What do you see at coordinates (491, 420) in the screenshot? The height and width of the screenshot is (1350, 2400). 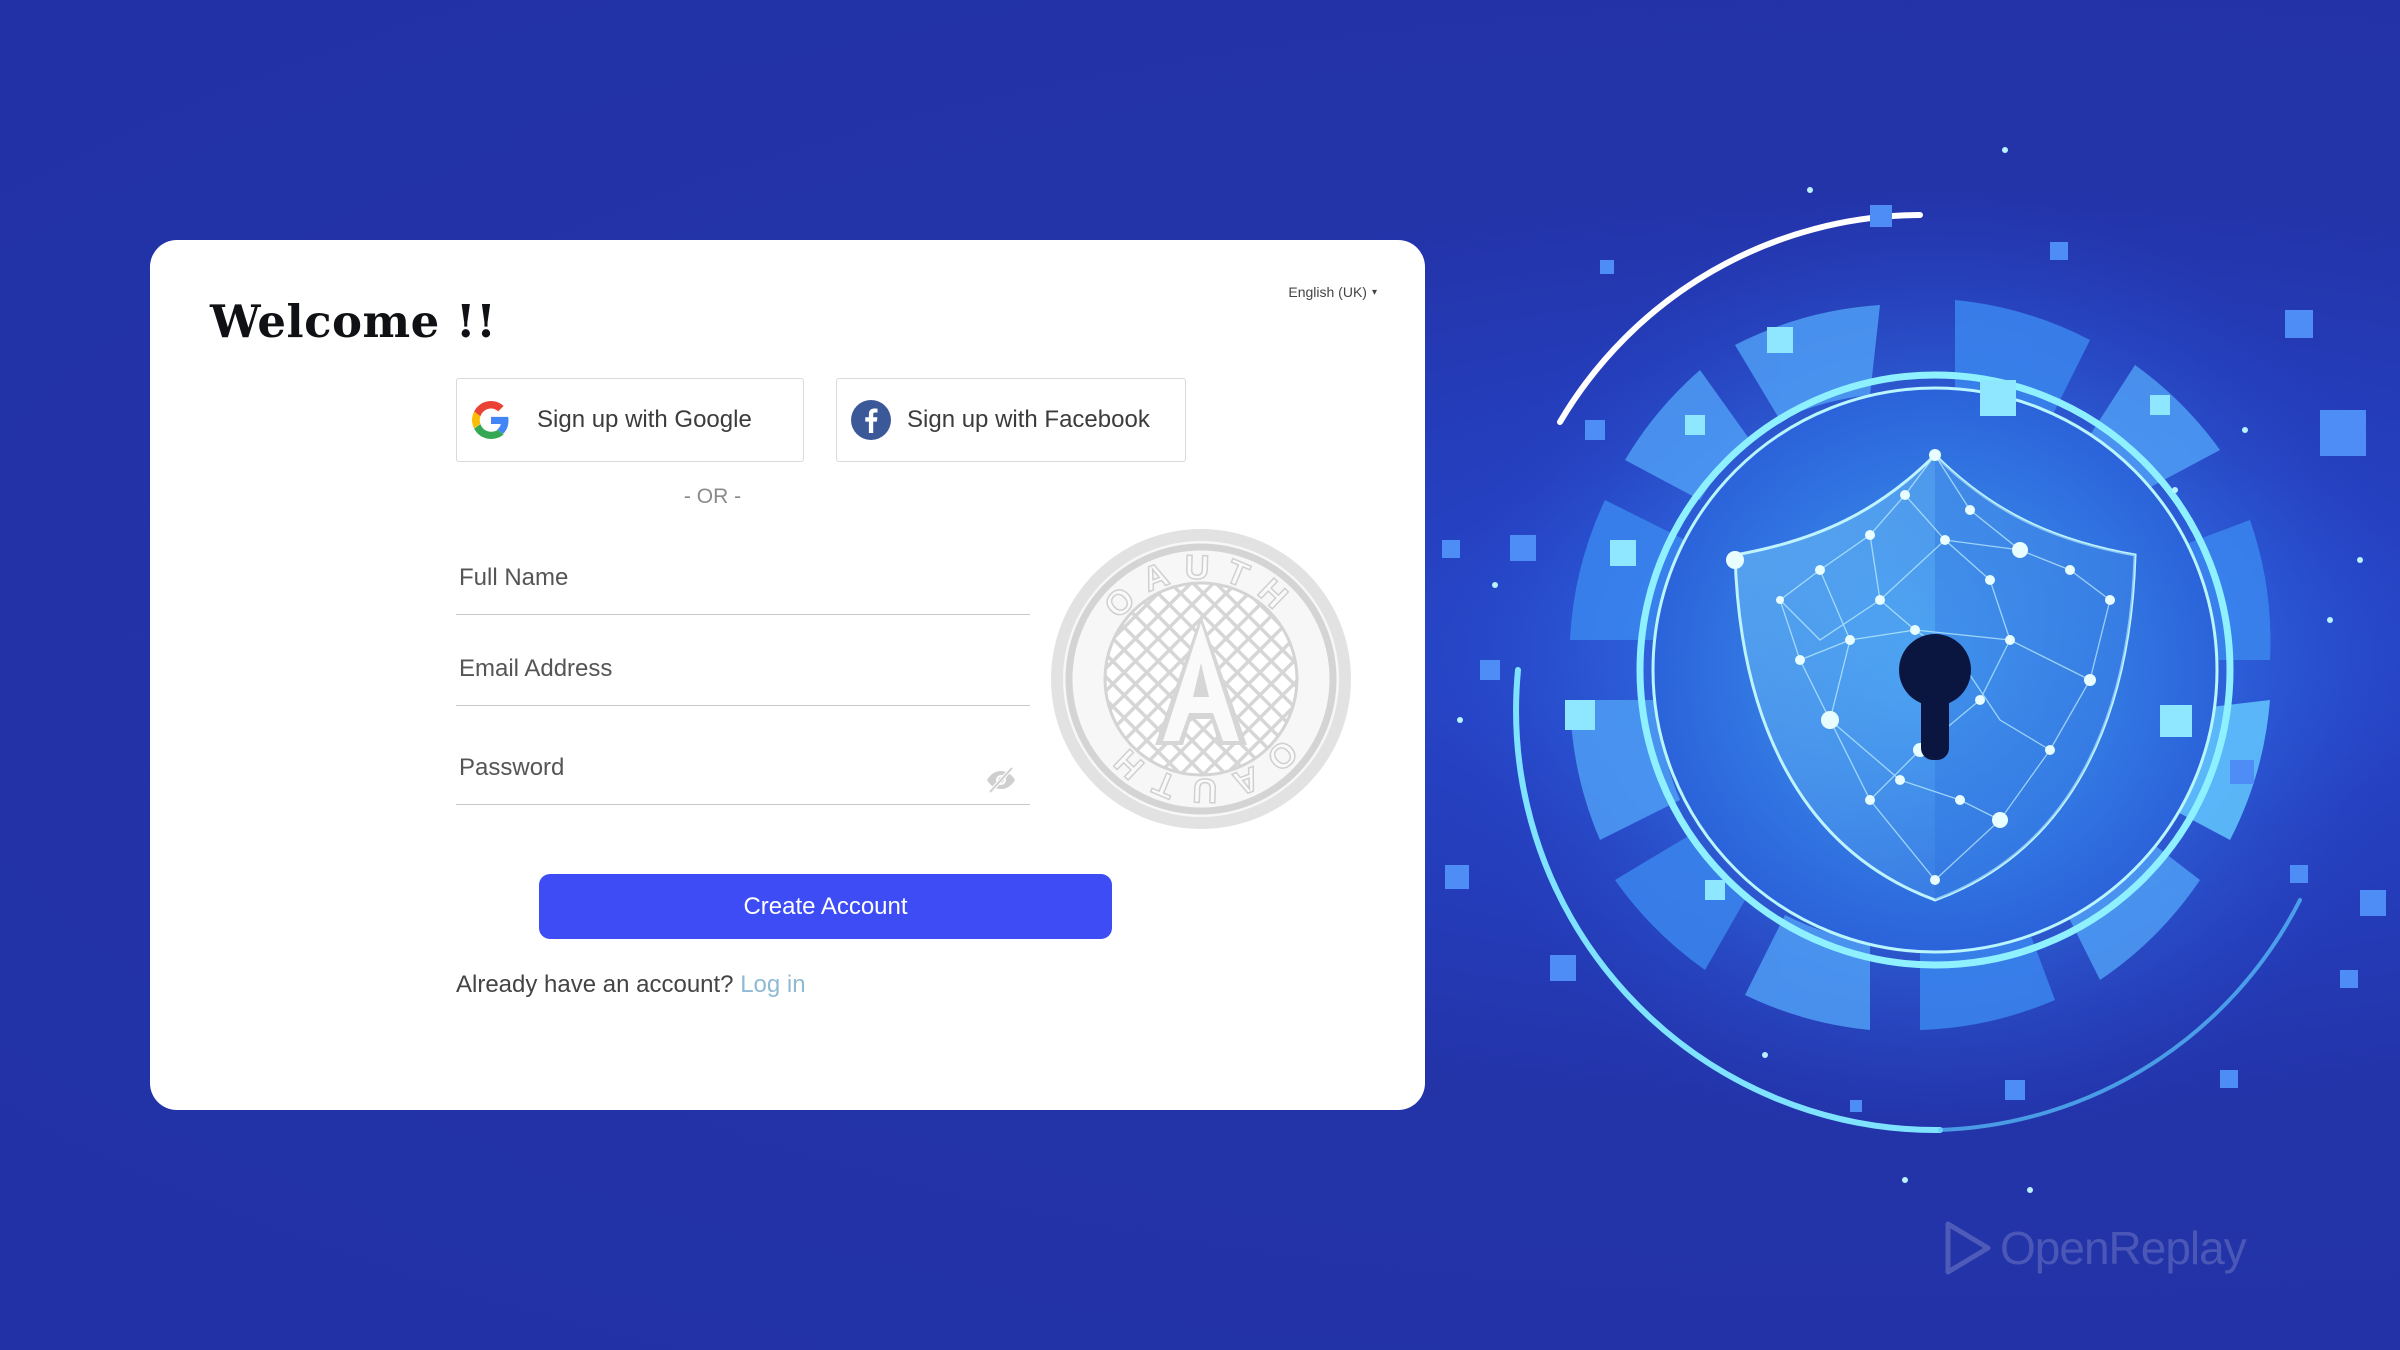 I see `google-icon` at bounding box center [491, 420].